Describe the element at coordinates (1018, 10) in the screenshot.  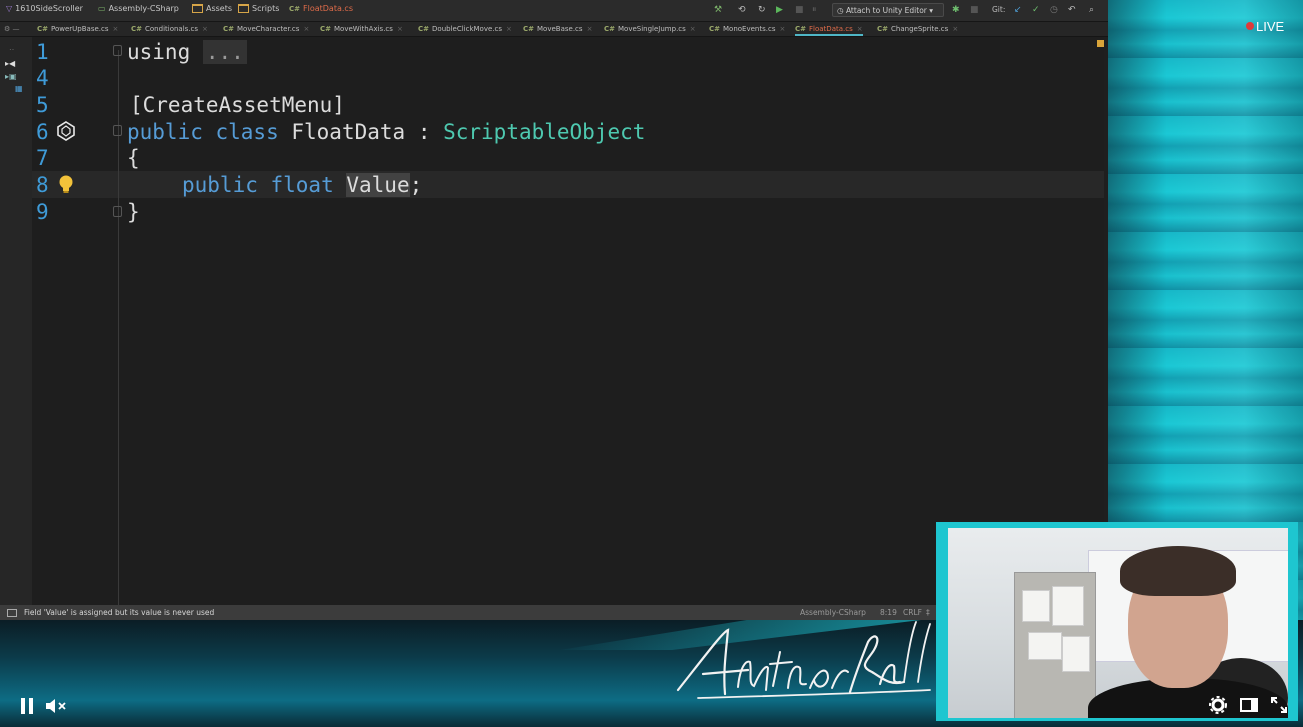
I see `git-update-icon: ↙` at that location.